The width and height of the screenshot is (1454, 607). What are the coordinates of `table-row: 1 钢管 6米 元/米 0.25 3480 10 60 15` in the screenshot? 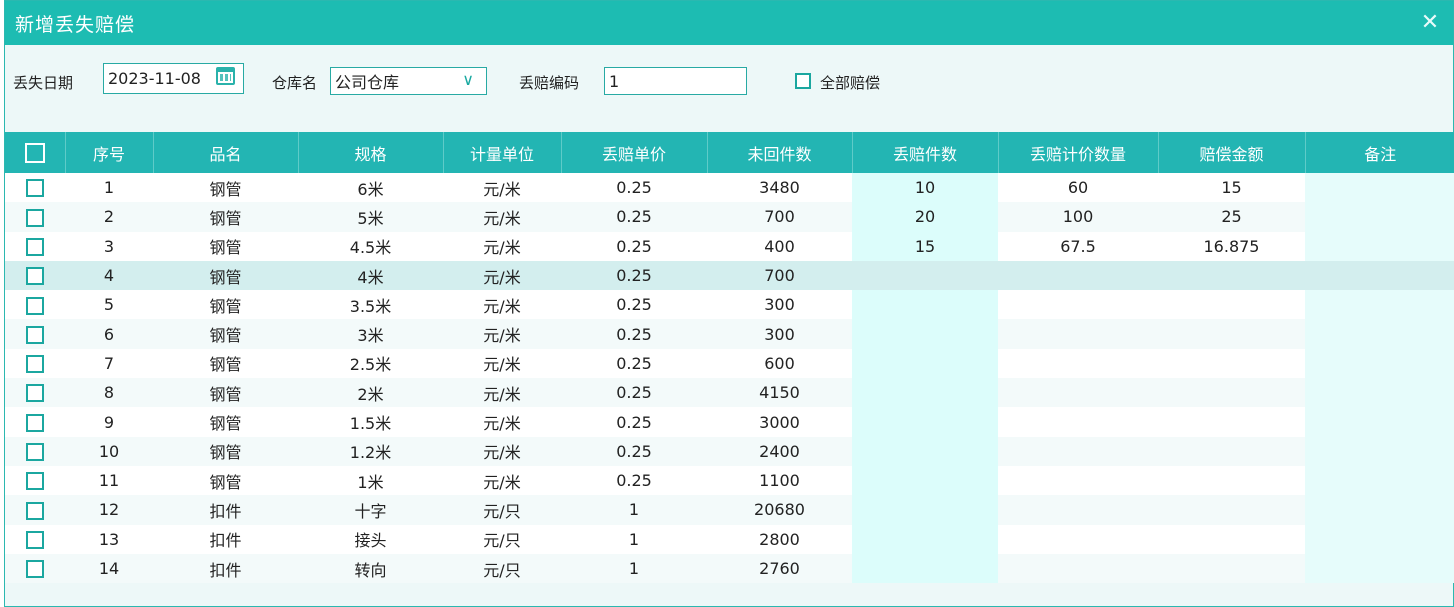 It's located at (729, 188).